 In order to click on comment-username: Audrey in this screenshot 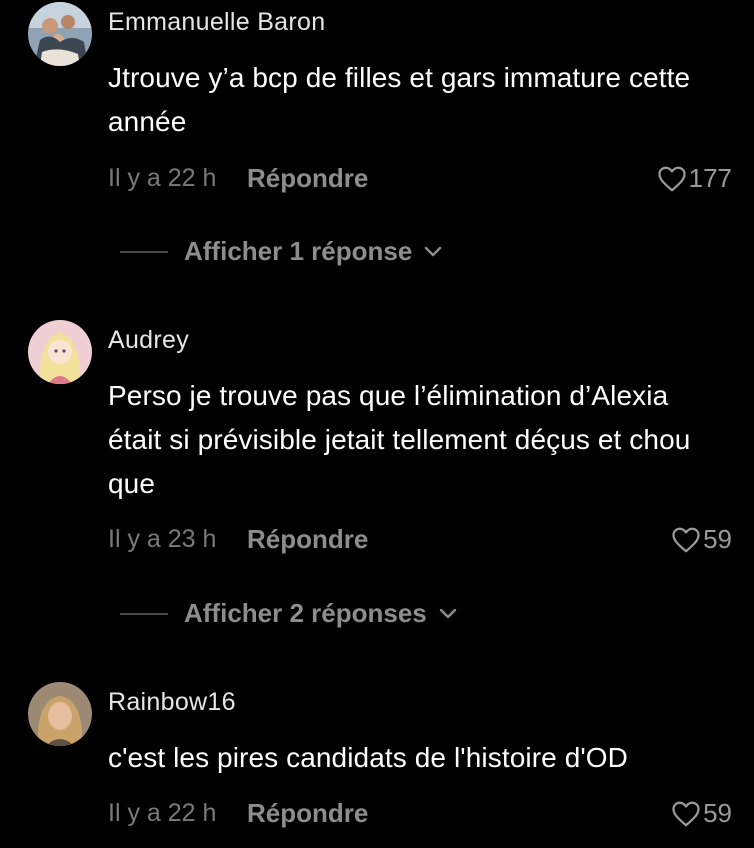, I will do `click(148, 340)`.